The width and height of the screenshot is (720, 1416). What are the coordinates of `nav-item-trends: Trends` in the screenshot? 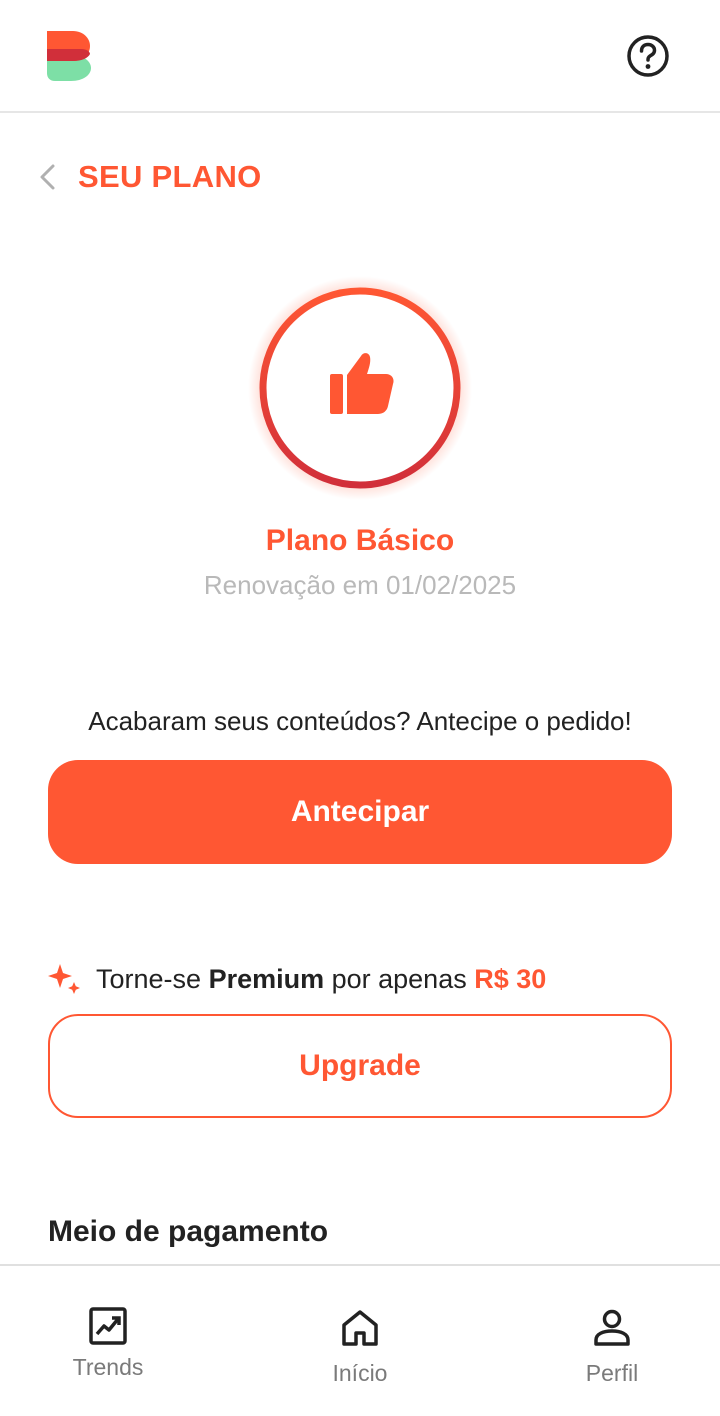 It's located at (108, 1341).